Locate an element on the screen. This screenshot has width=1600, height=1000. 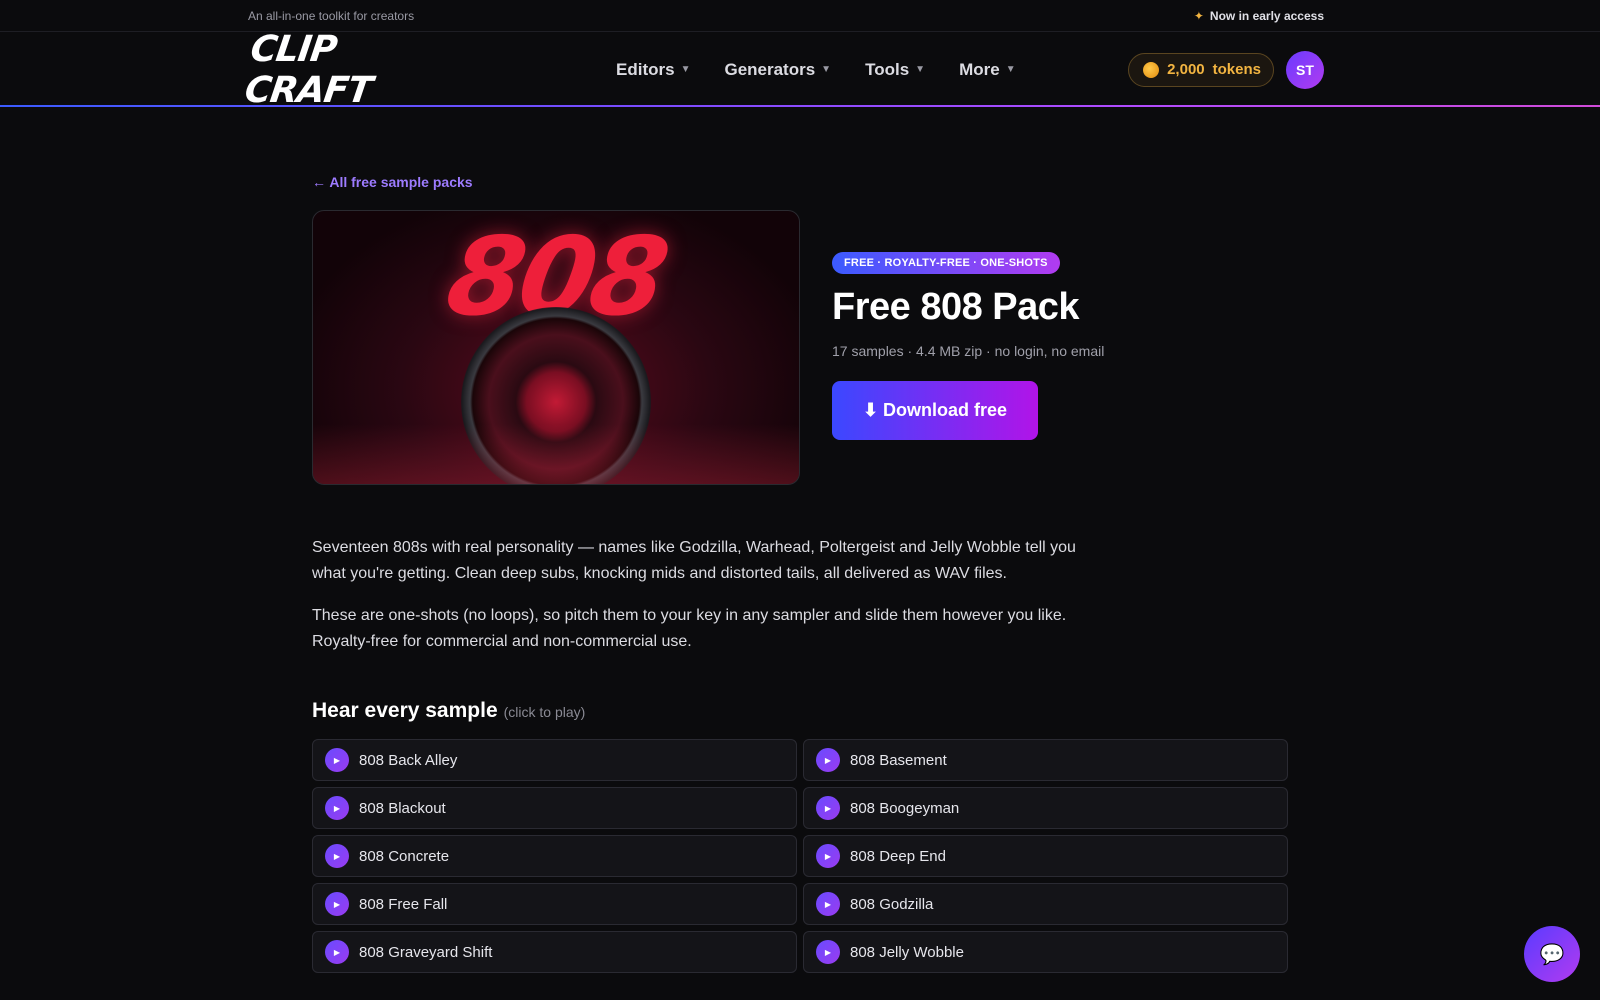
early-access-label: ✦ Now in early access is located at coordinates (1258, 15).